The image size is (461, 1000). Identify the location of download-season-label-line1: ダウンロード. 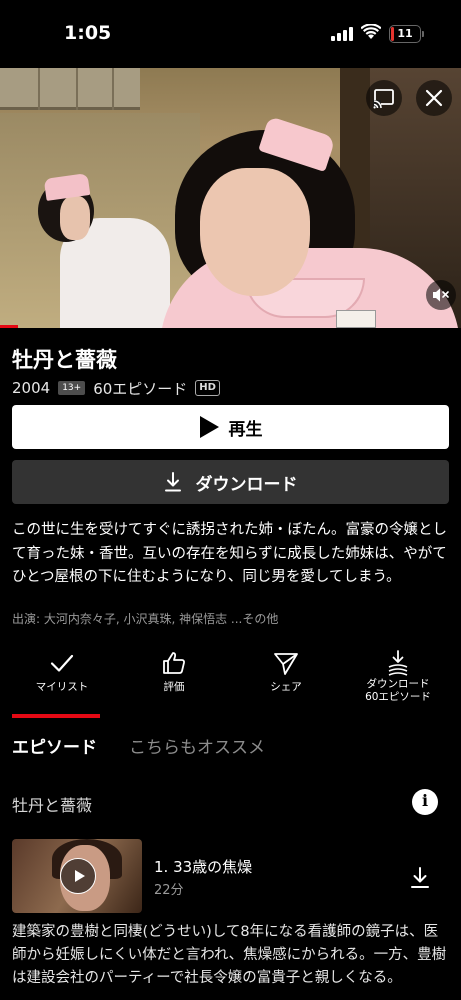
(398, 684).